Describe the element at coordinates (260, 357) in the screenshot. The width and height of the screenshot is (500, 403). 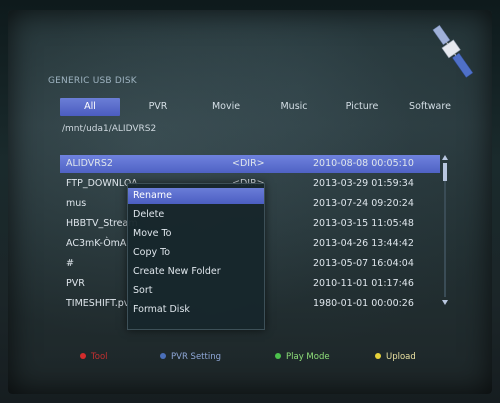
I see `button-hint-bar: Tool PVR Setting Play Mode Upload` at that location.